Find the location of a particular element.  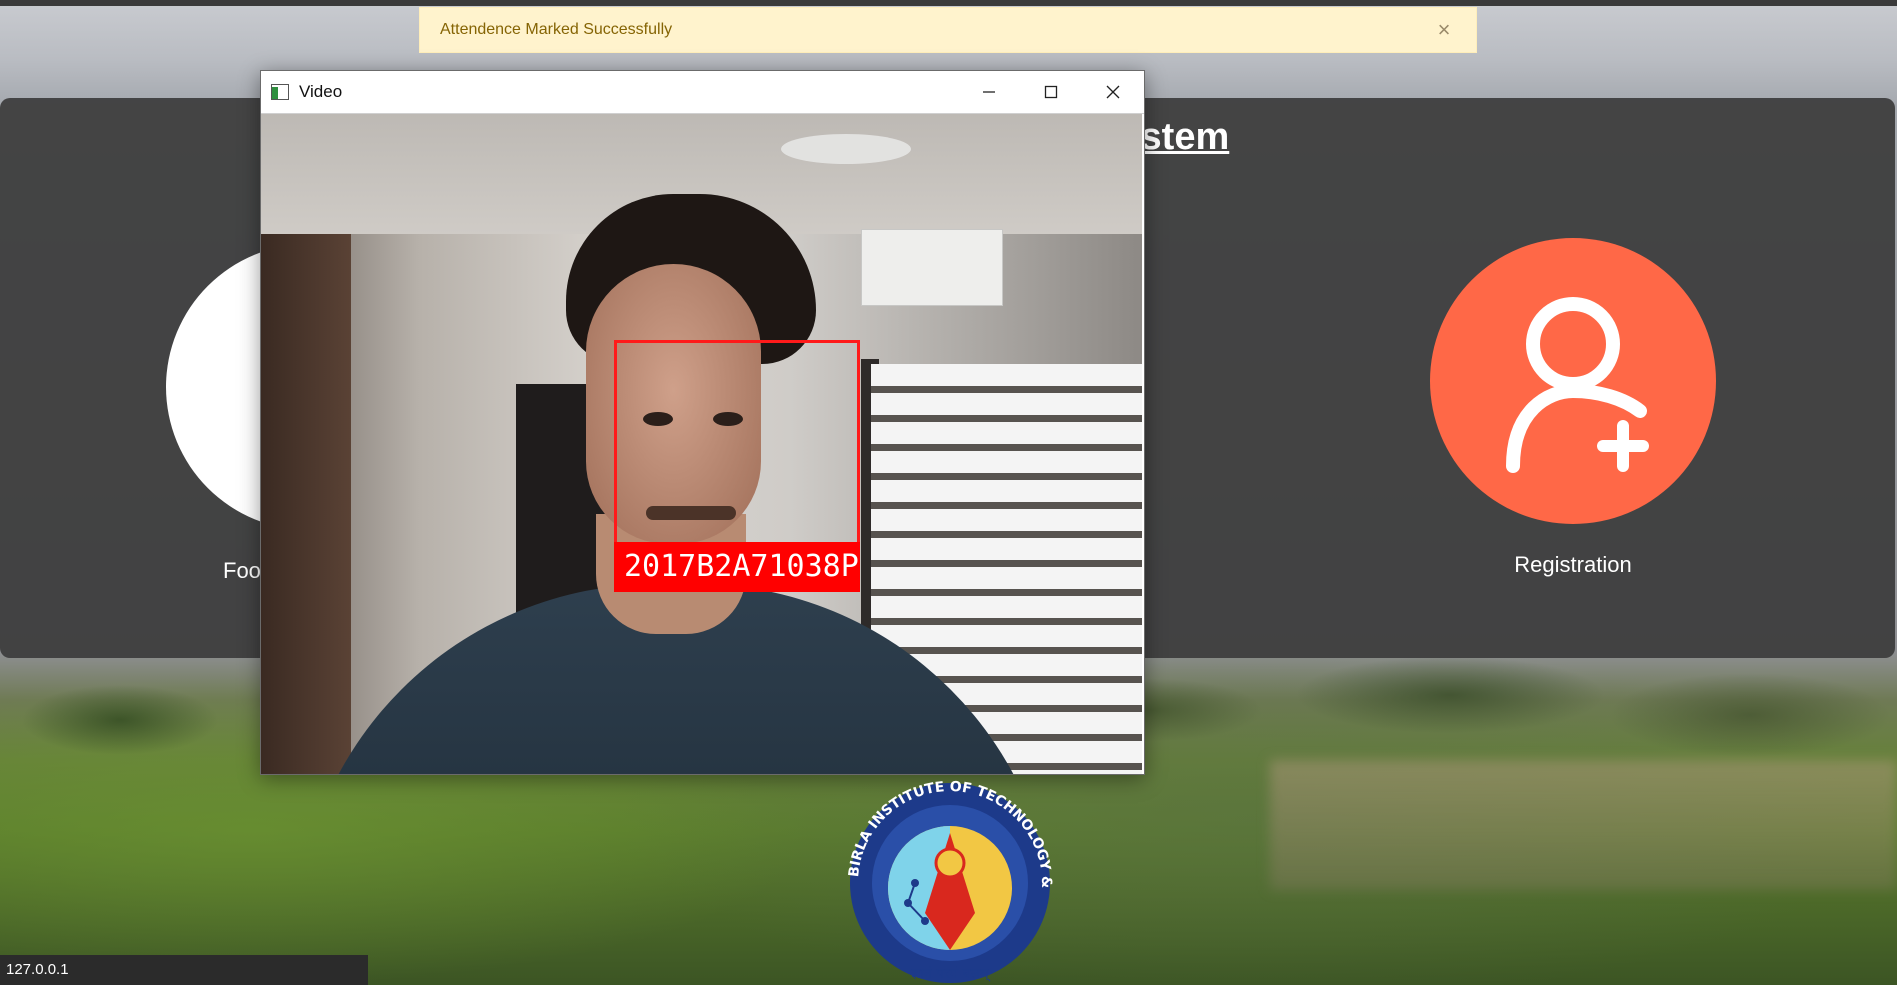

minimize-button is located at coordinates (989, 92).